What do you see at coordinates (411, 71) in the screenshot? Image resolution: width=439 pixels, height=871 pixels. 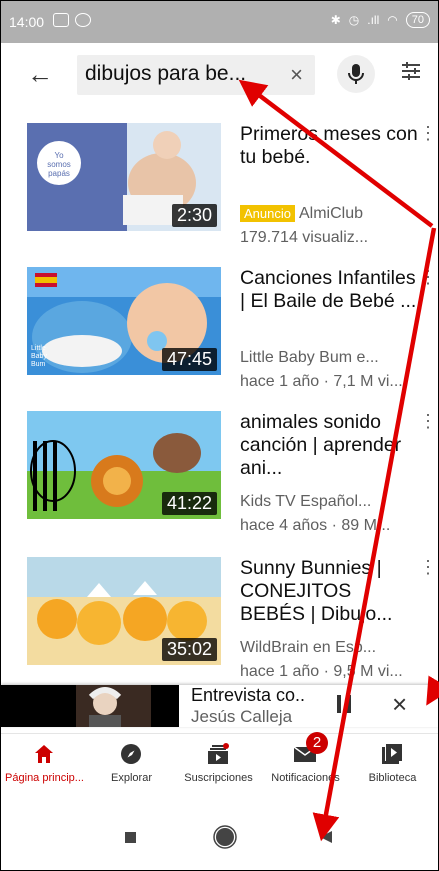 I see `filter-sliders-icon` at bounding box center [411, 71].